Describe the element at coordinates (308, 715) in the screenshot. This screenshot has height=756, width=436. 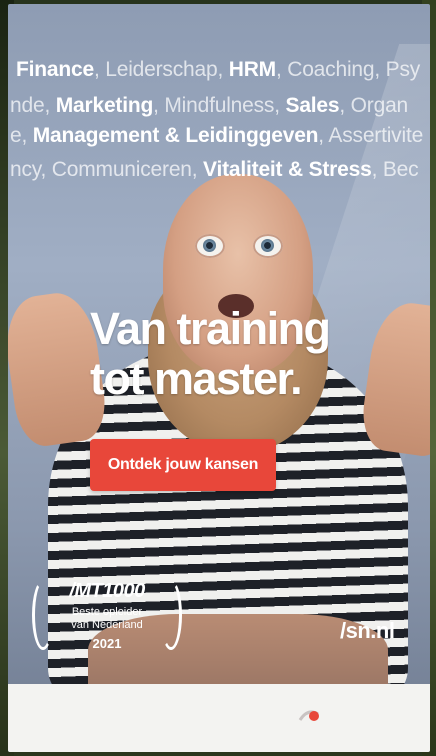
I see `brand-logo-icon` at that location.